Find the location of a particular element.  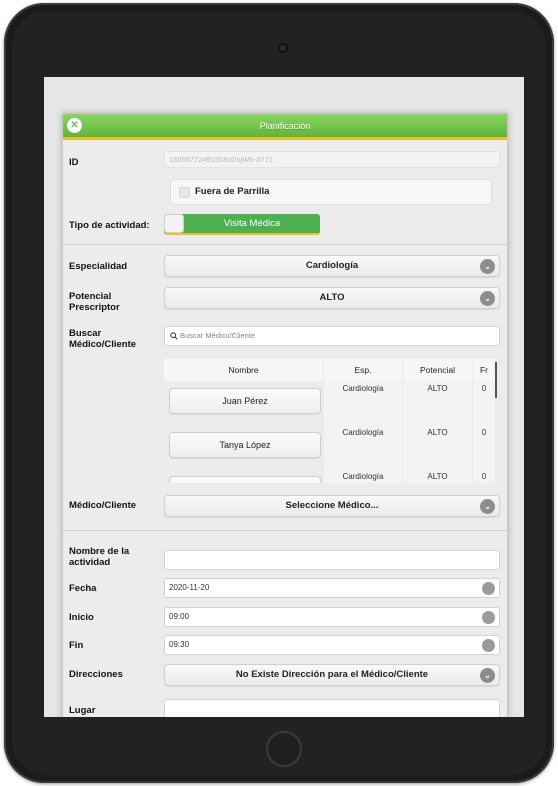

select-doctor-button is located at coordinates (245, 479).